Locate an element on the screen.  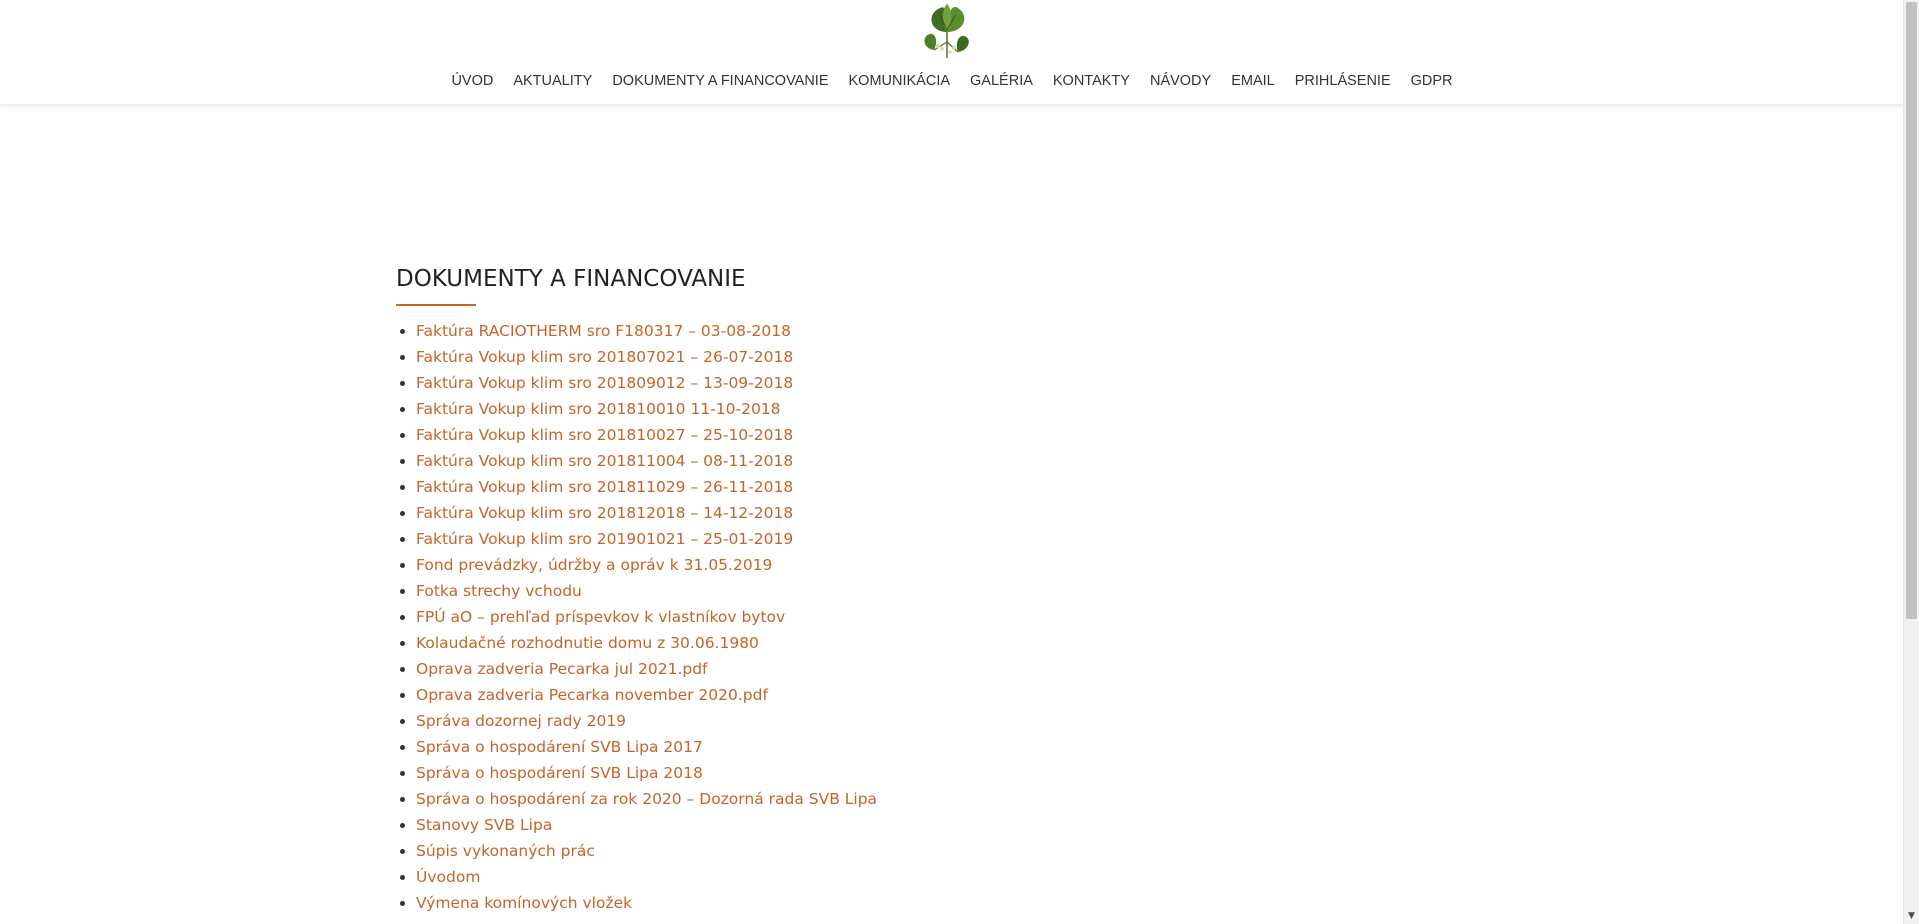
document-link: Fotka strechy vchodu is located at coordinates (499, 591).